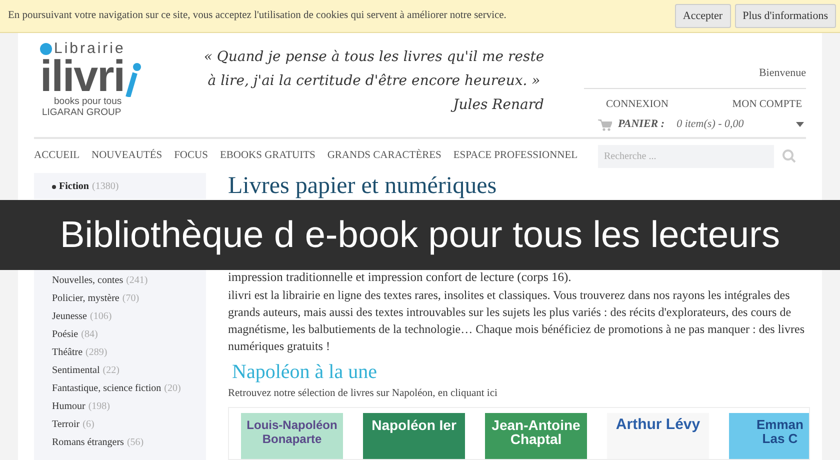 The height and width of the screenshot is (460, 840). Describe the element at coordinates (605, 124) in the screenshot. I see `cart-icon` at that location.